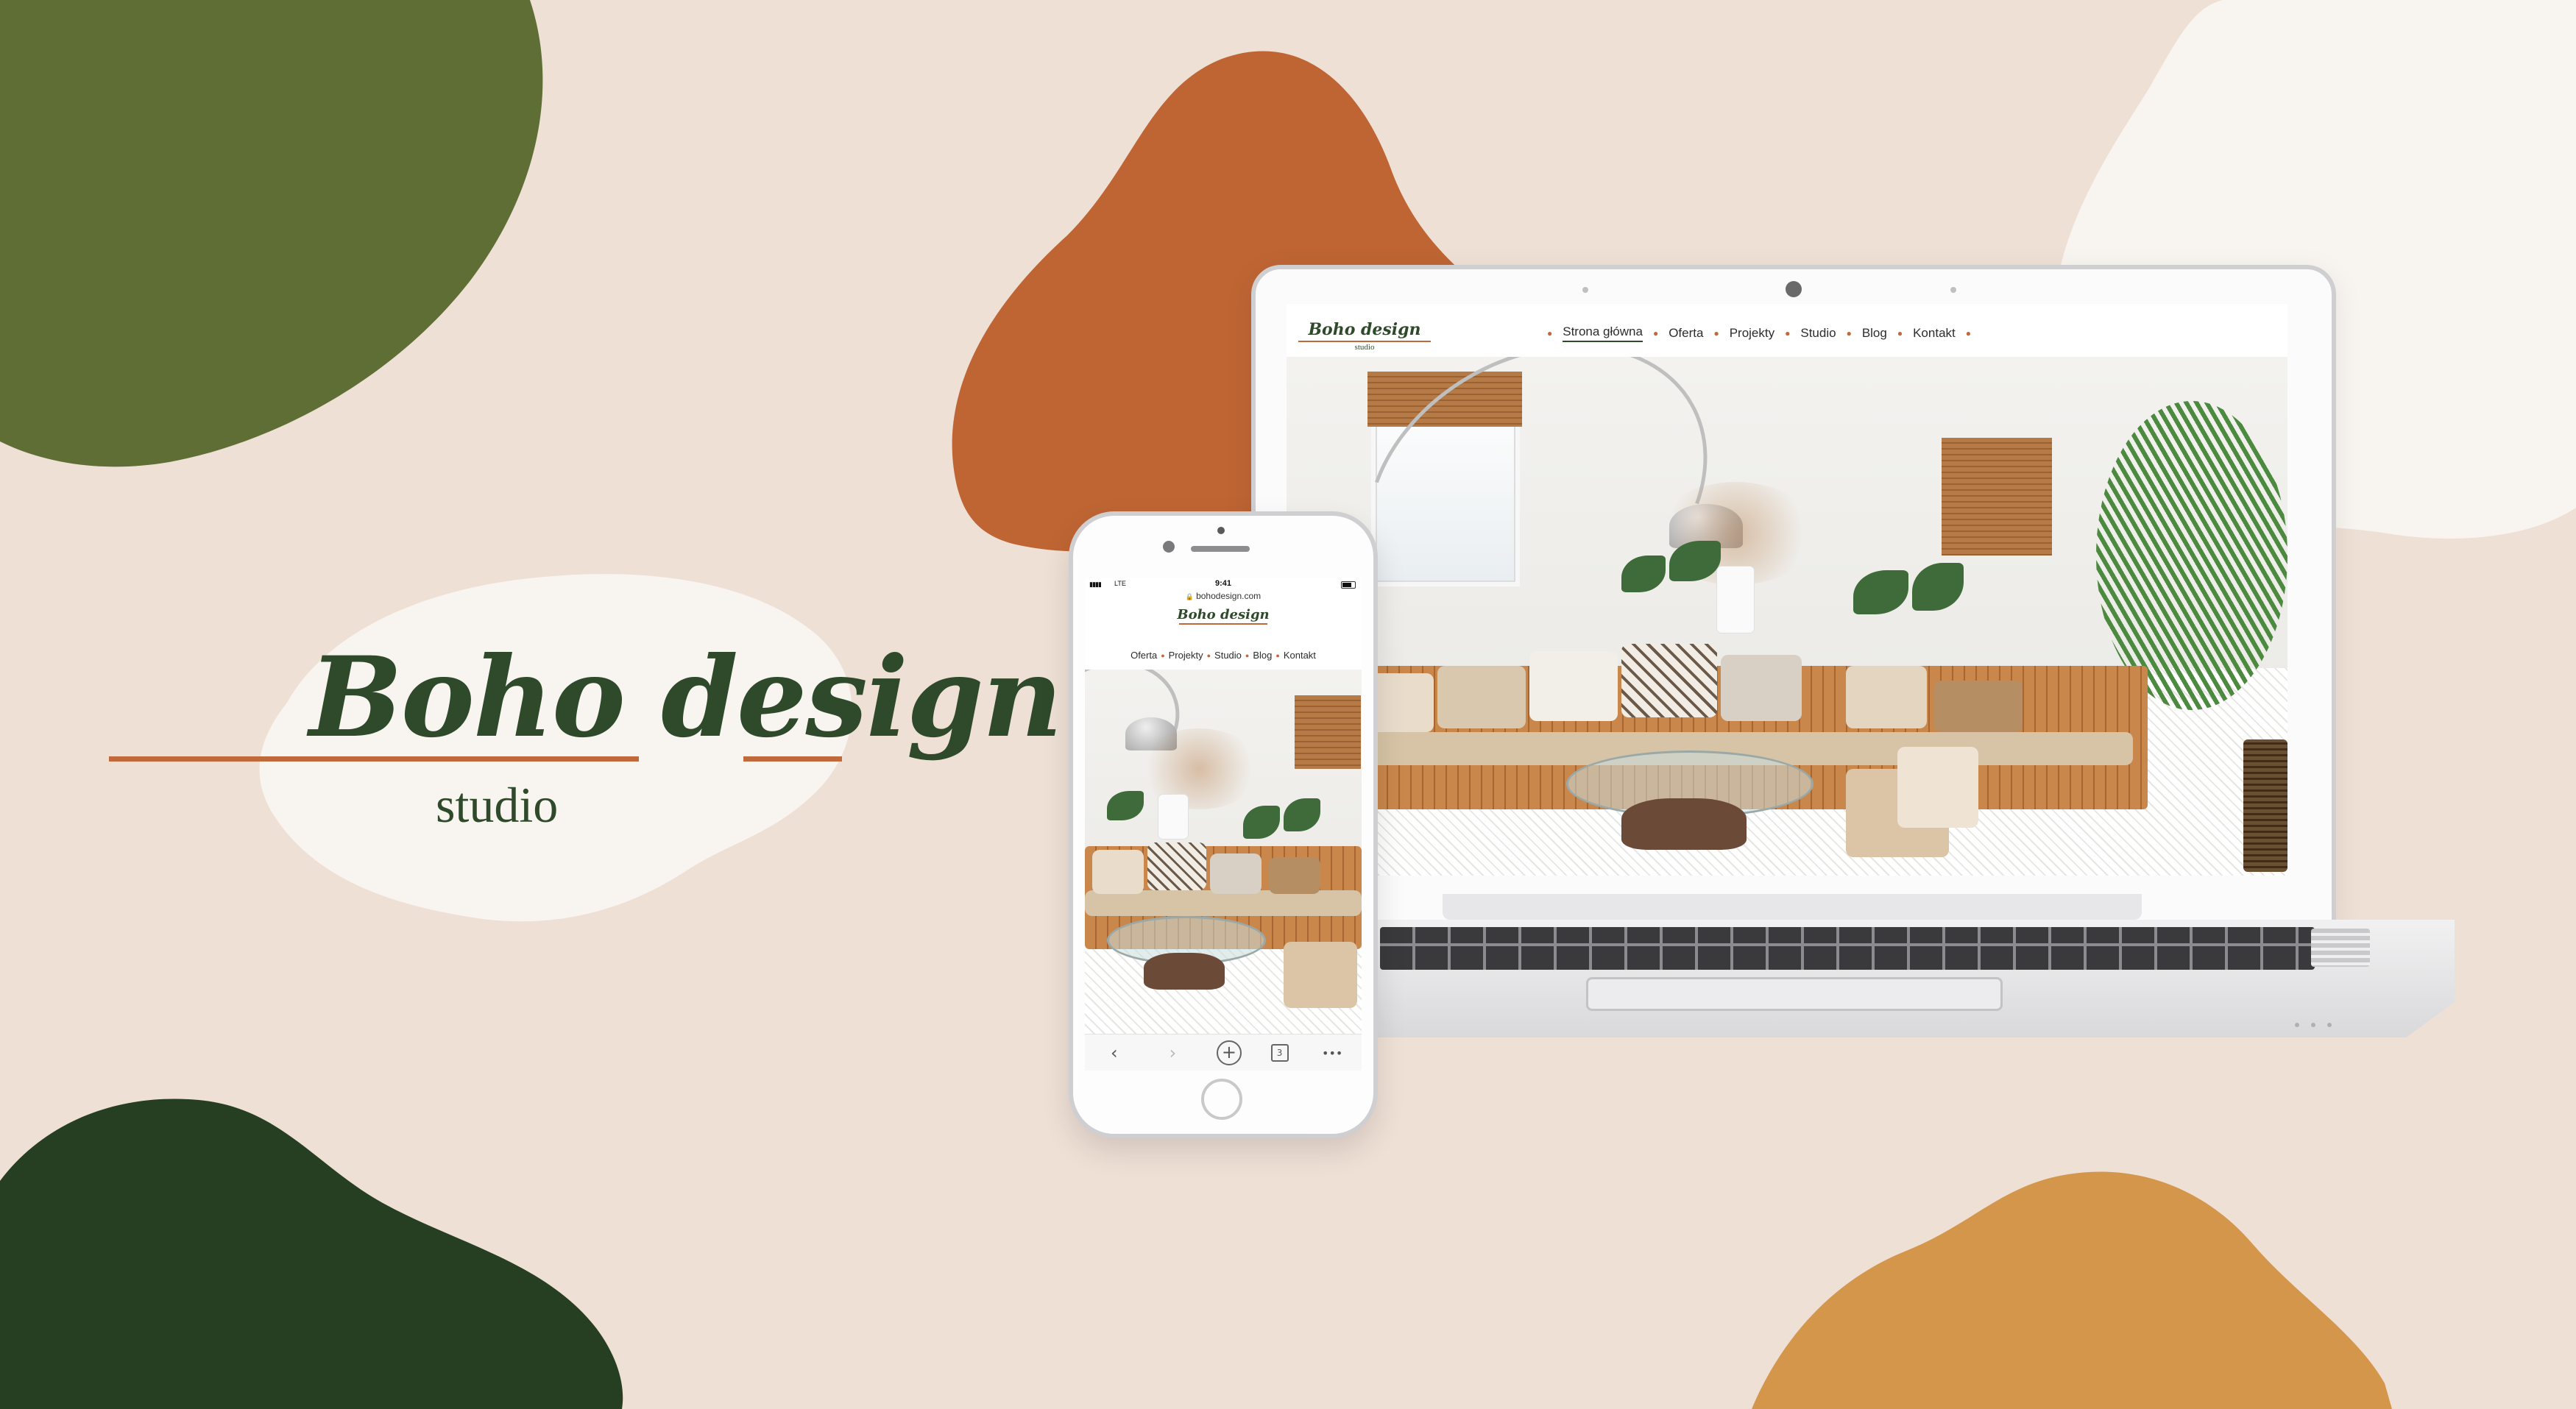 The image size is (2576, 1409). Describe the element at coordinates (2340, 948) in the screenshot. I see `speaker-grille` at that location.